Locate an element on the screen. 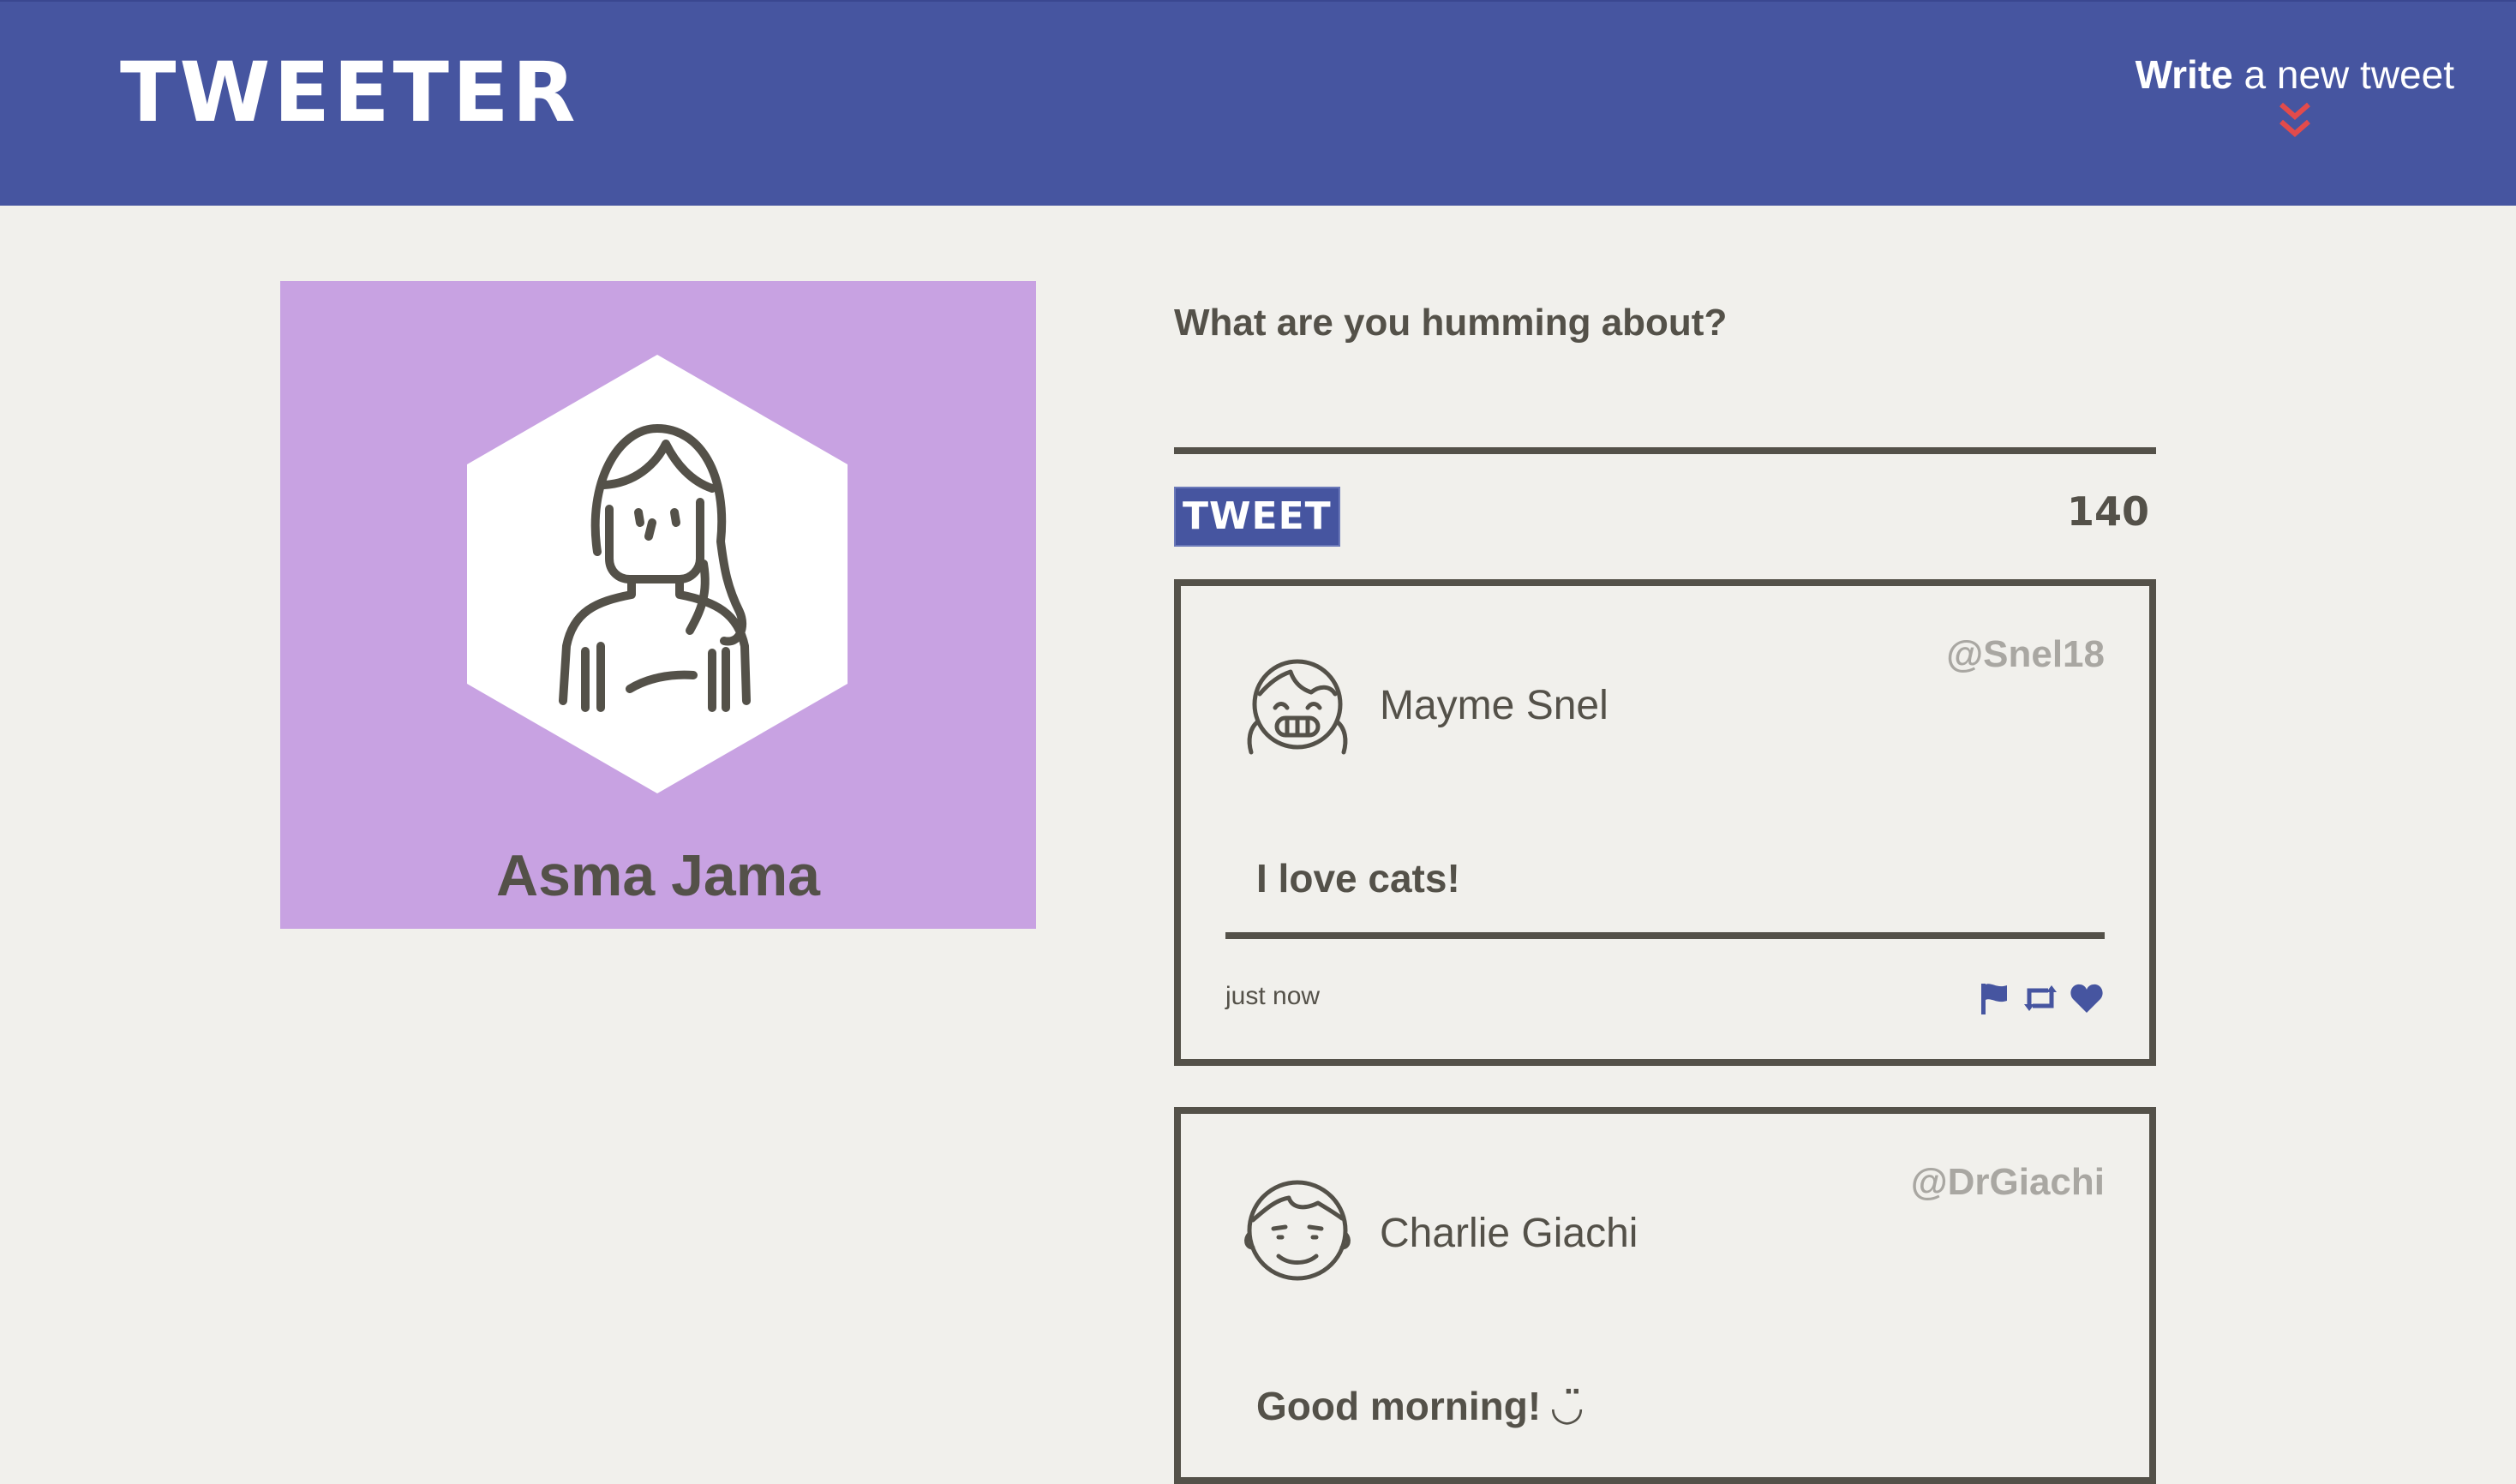  tweet-timestamp: just now is located at coordinates (1273, 996).